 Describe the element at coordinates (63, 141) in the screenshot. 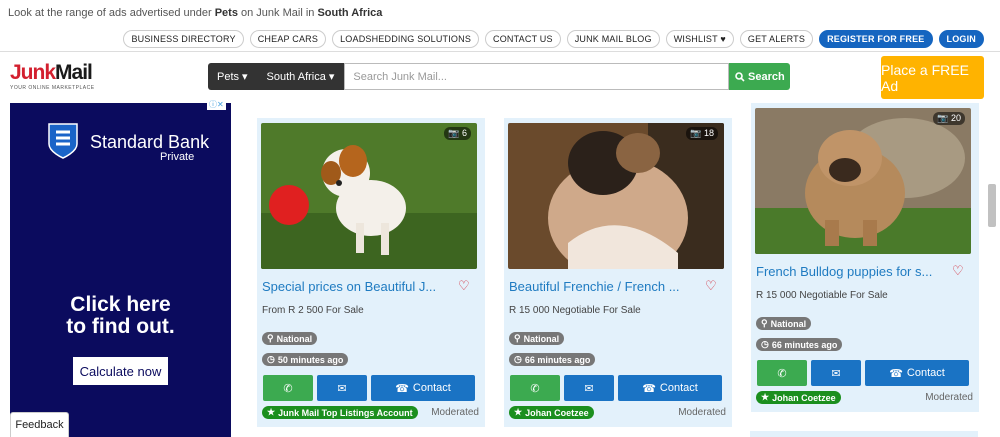

I see `standard-bank-shield-icon` at that location.